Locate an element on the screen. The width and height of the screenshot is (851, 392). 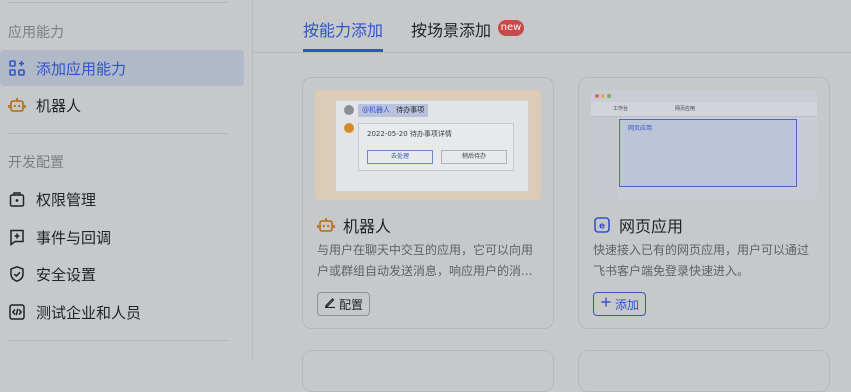
card-title-row: 机器人 is located at coordinates (354, 225).